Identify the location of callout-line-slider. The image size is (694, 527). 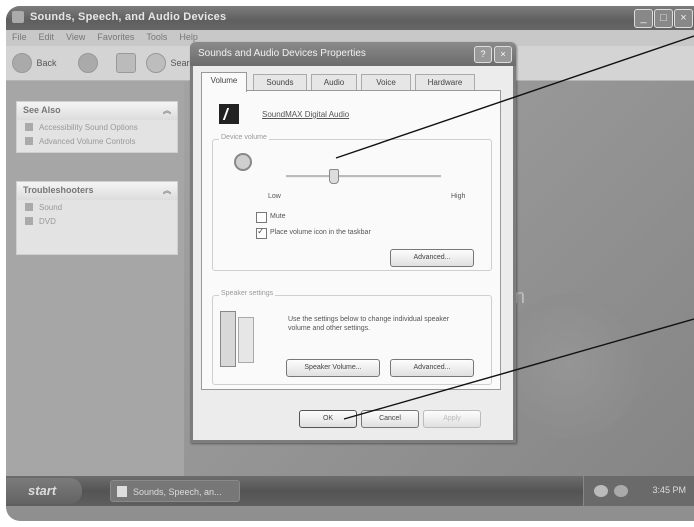
(514, 97).